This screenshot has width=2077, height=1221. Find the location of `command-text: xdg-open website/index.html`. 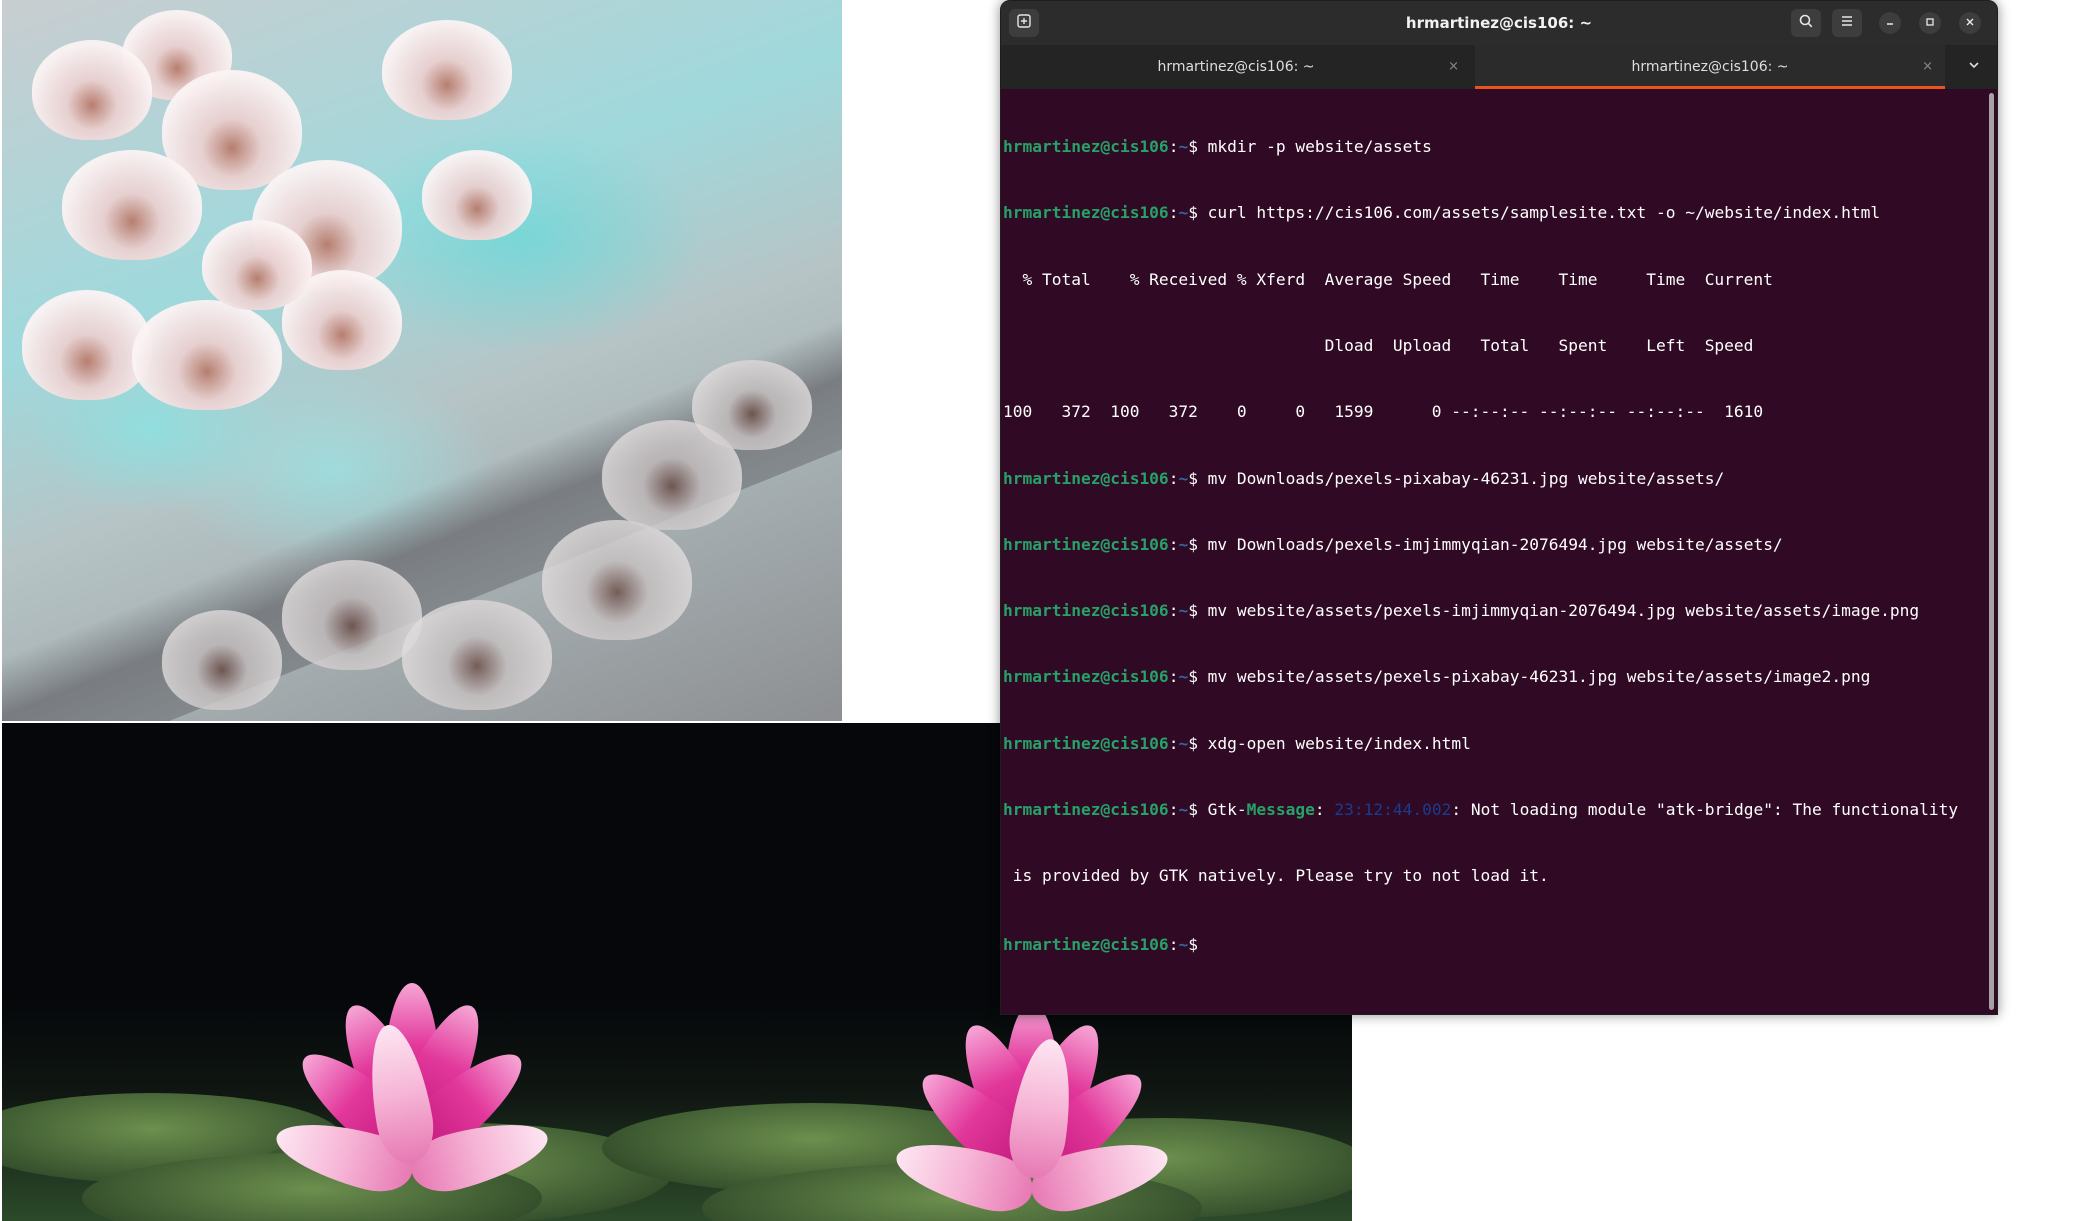

command-text: xdg-open website/index.html is located at coordinates (1334, 743).